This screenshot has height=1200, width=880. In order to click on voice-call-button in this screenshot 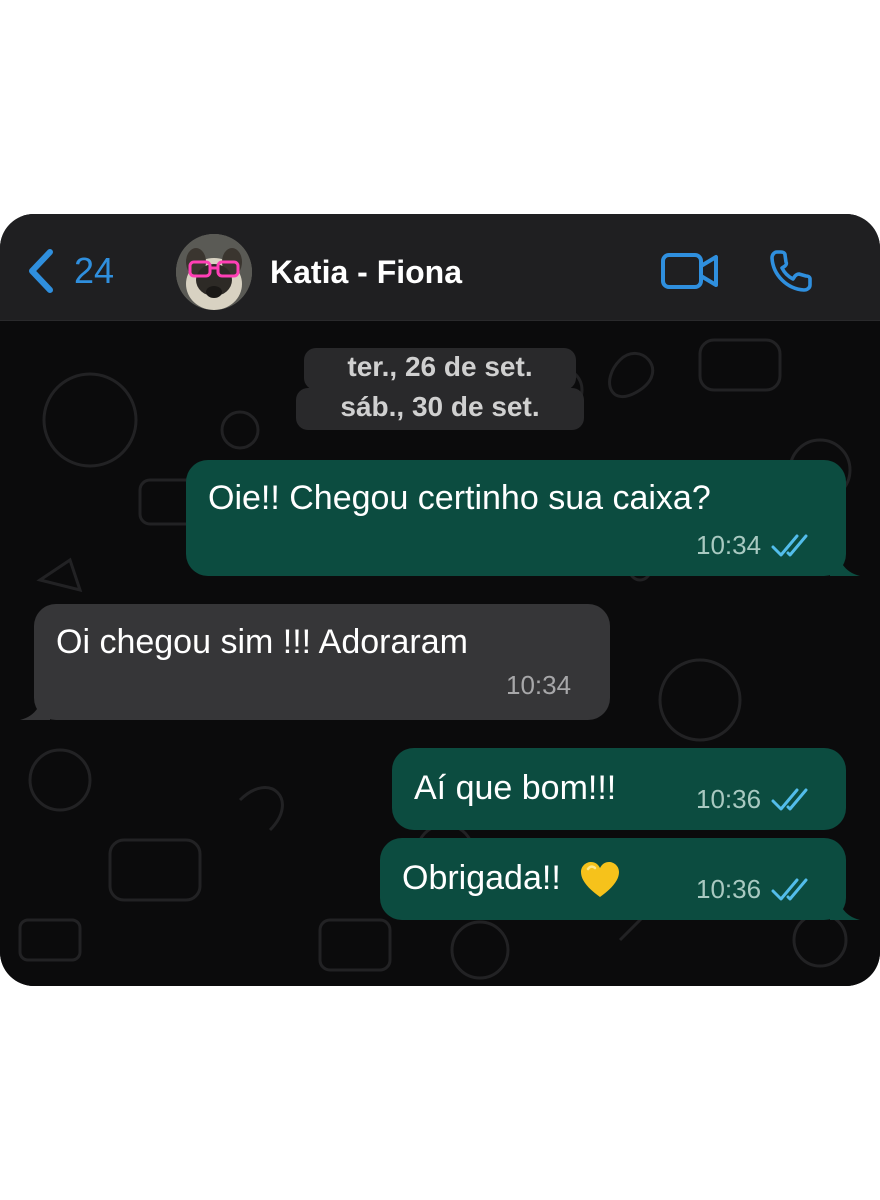, I will do `click(791, 273)`.